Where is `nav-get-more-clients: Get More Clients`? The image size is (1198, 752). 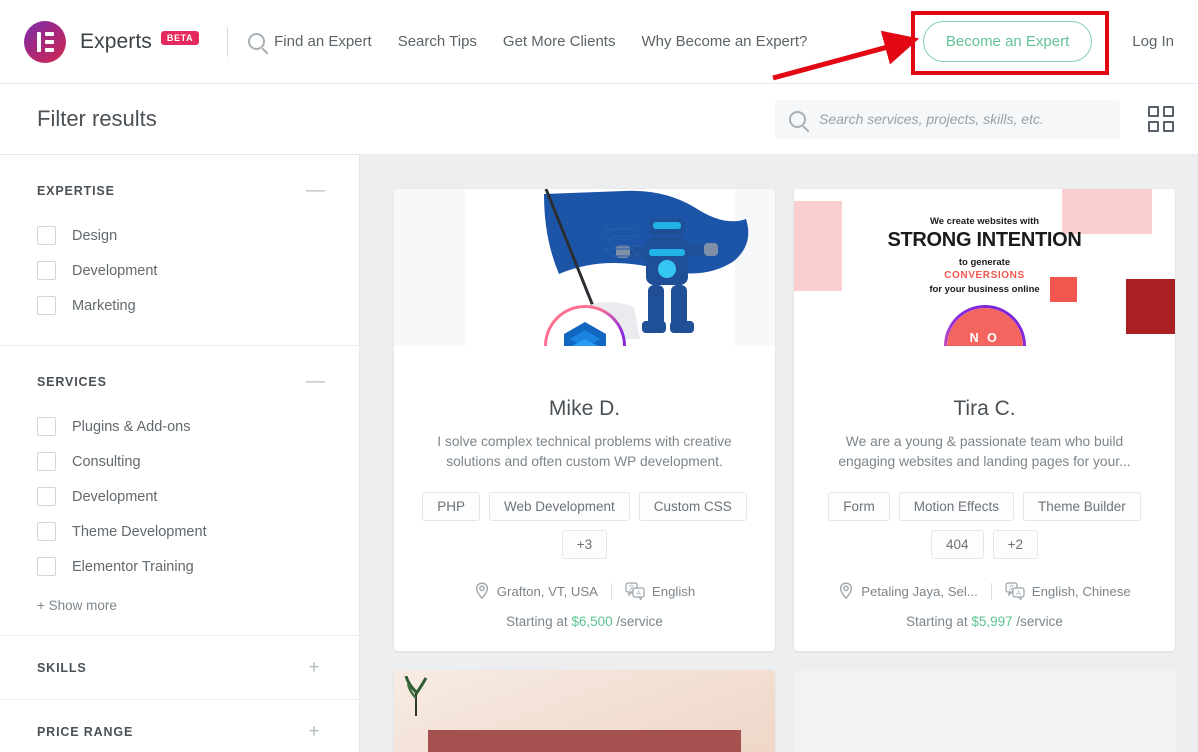 nav-get-more-clients: Get More Clients is located at coordinates (559, 41).